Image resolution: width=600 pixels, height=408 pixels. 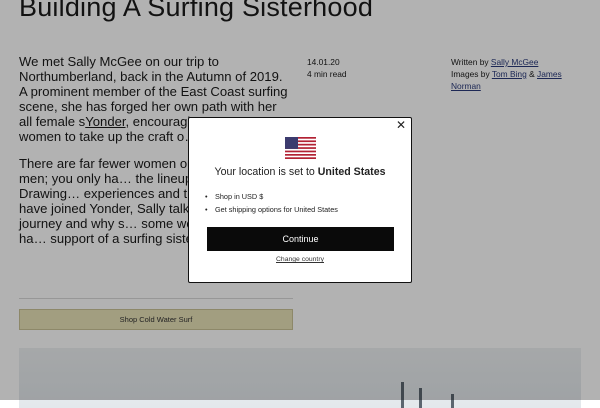 What do you see at coordinates (300, 148) in the screenshot?
I see `us-flag-icon` at bounding box center [300, 148].